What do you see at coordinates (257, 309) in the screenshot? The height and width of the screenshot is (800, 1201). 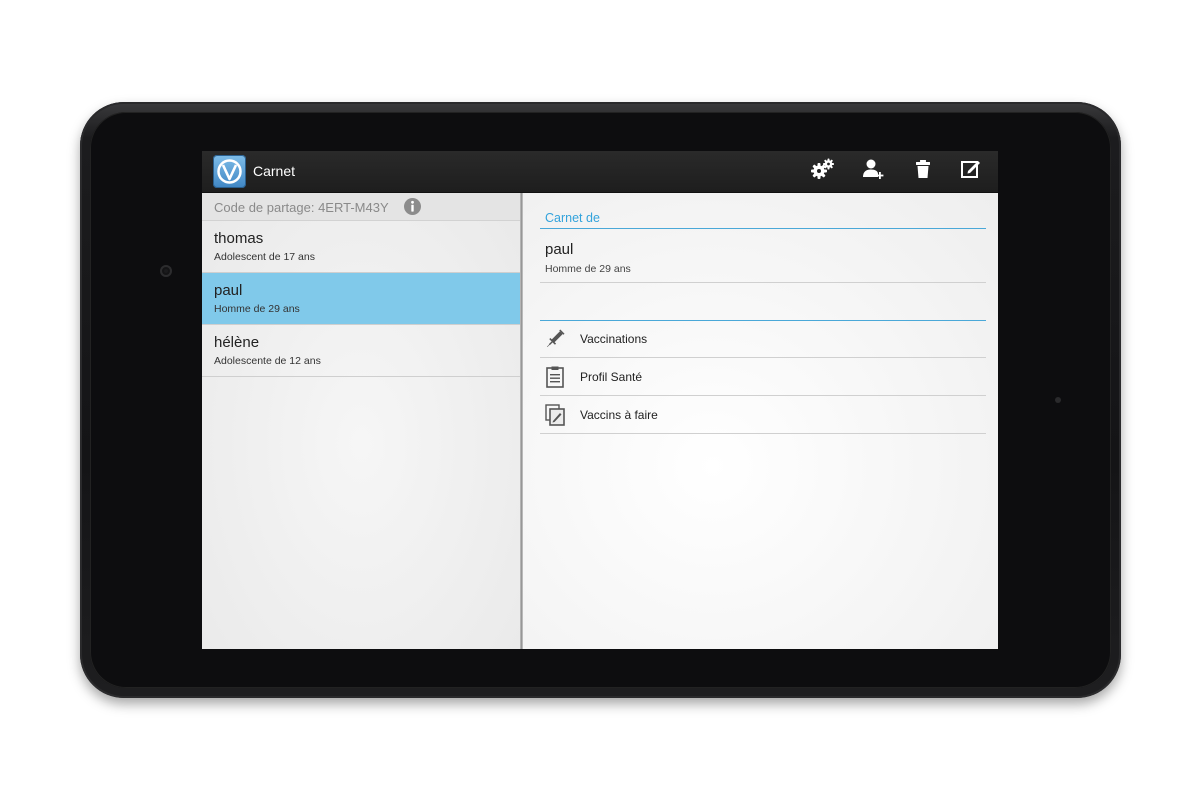 I see `person-description: Homme de 29 ans` at bounding box center [257, 309].